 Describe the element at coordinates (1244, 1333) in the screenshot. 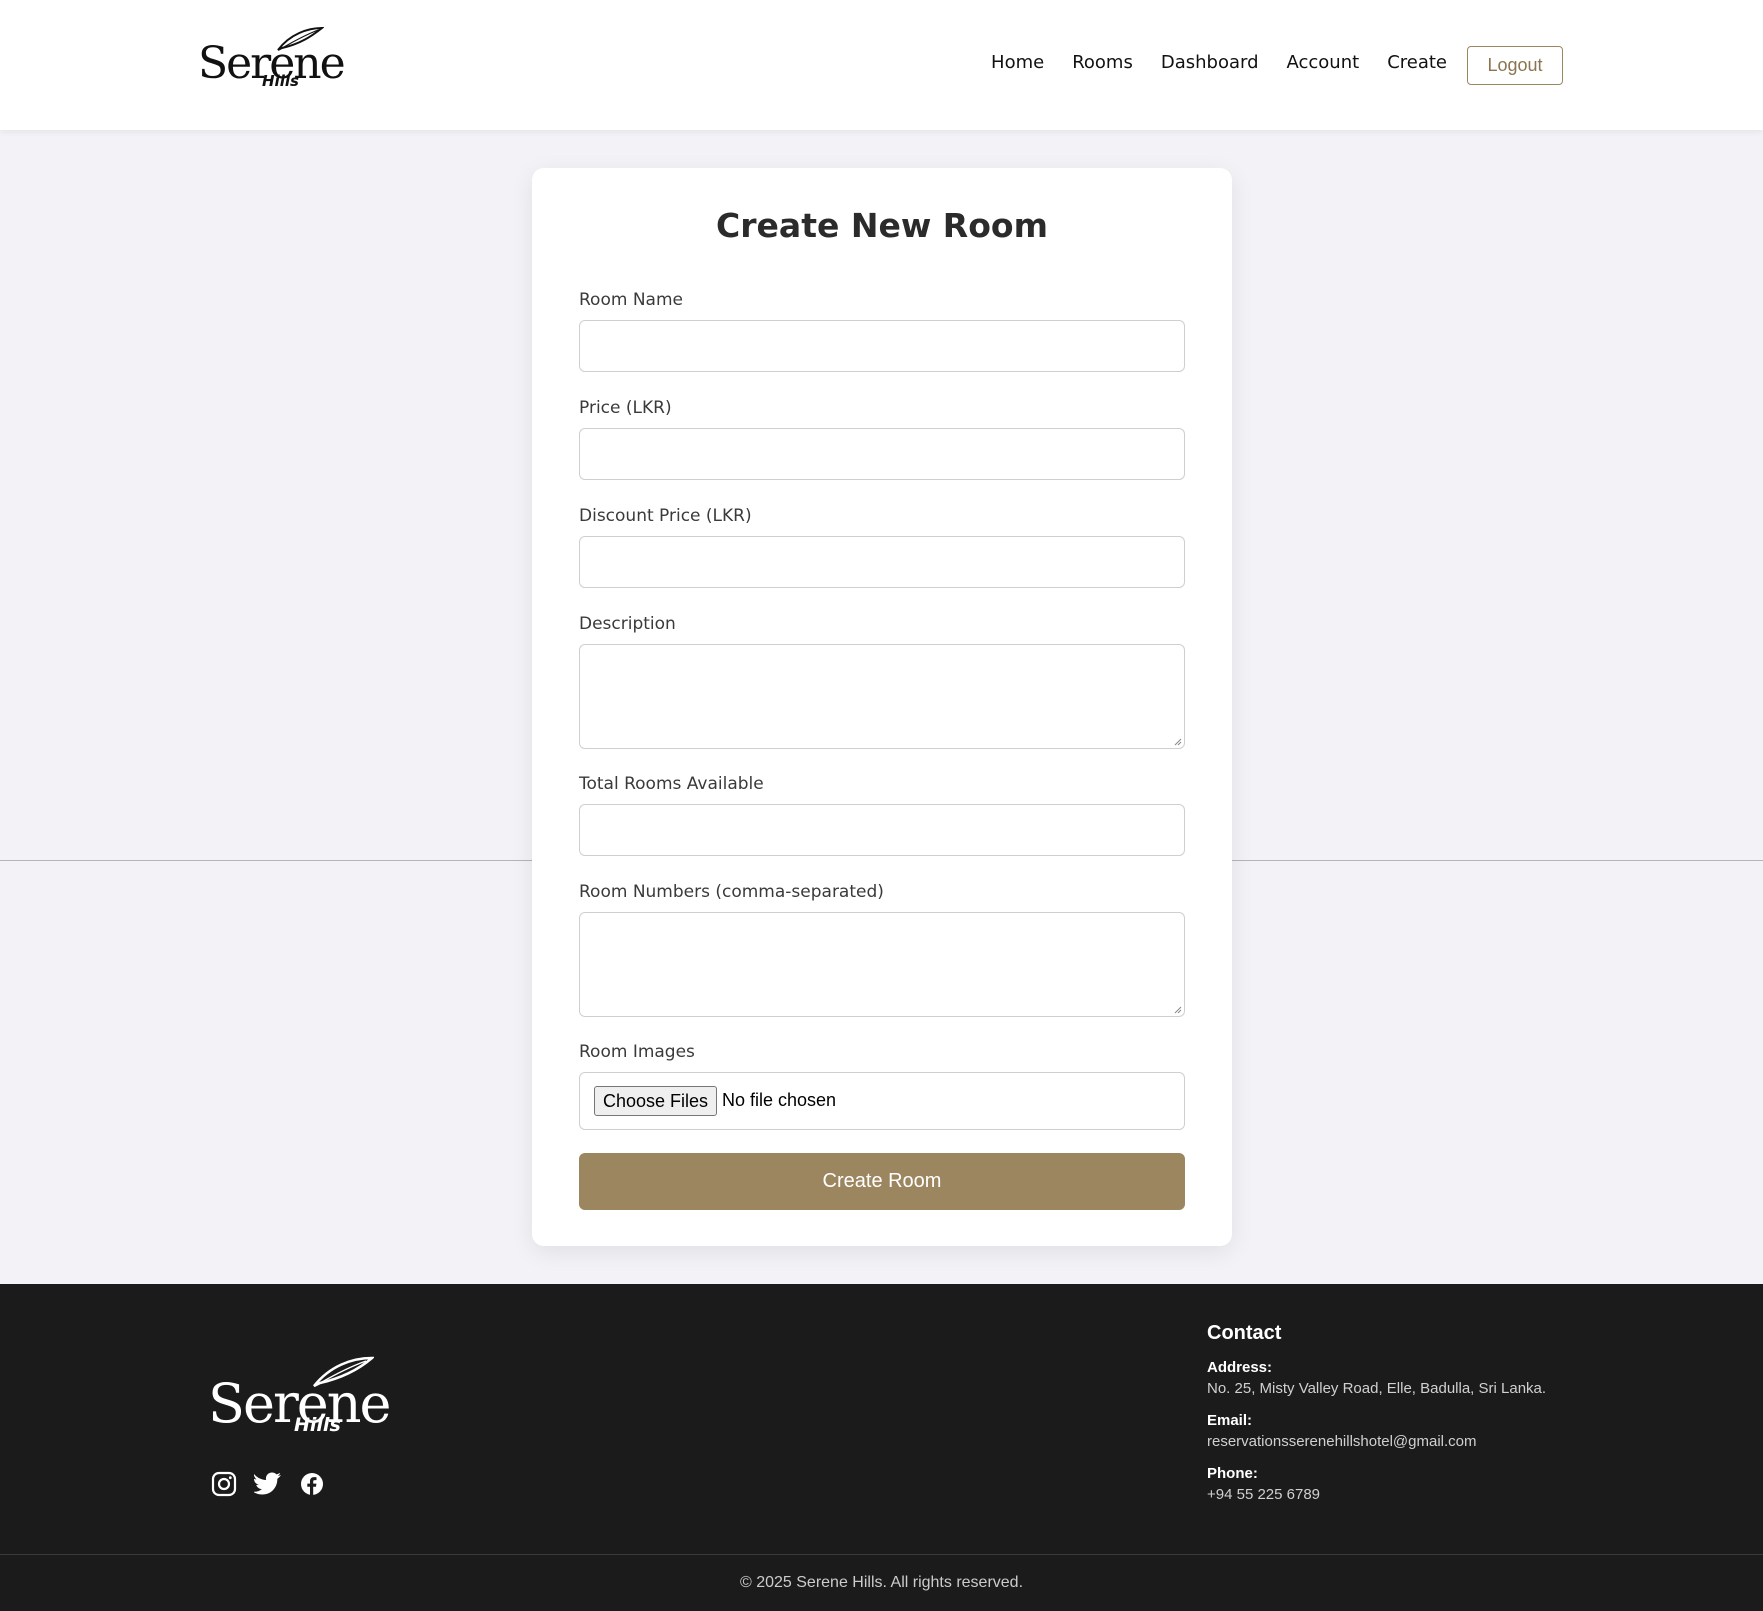

I see `contact-heading: Contact` at that location.